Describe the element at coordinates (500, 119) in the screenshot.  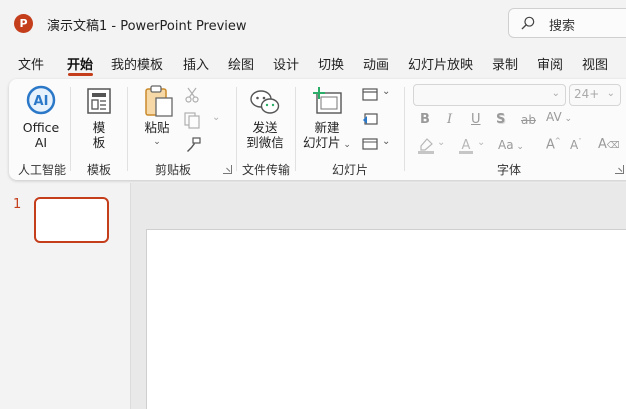
I see `text-shadow-button: S` at that location.